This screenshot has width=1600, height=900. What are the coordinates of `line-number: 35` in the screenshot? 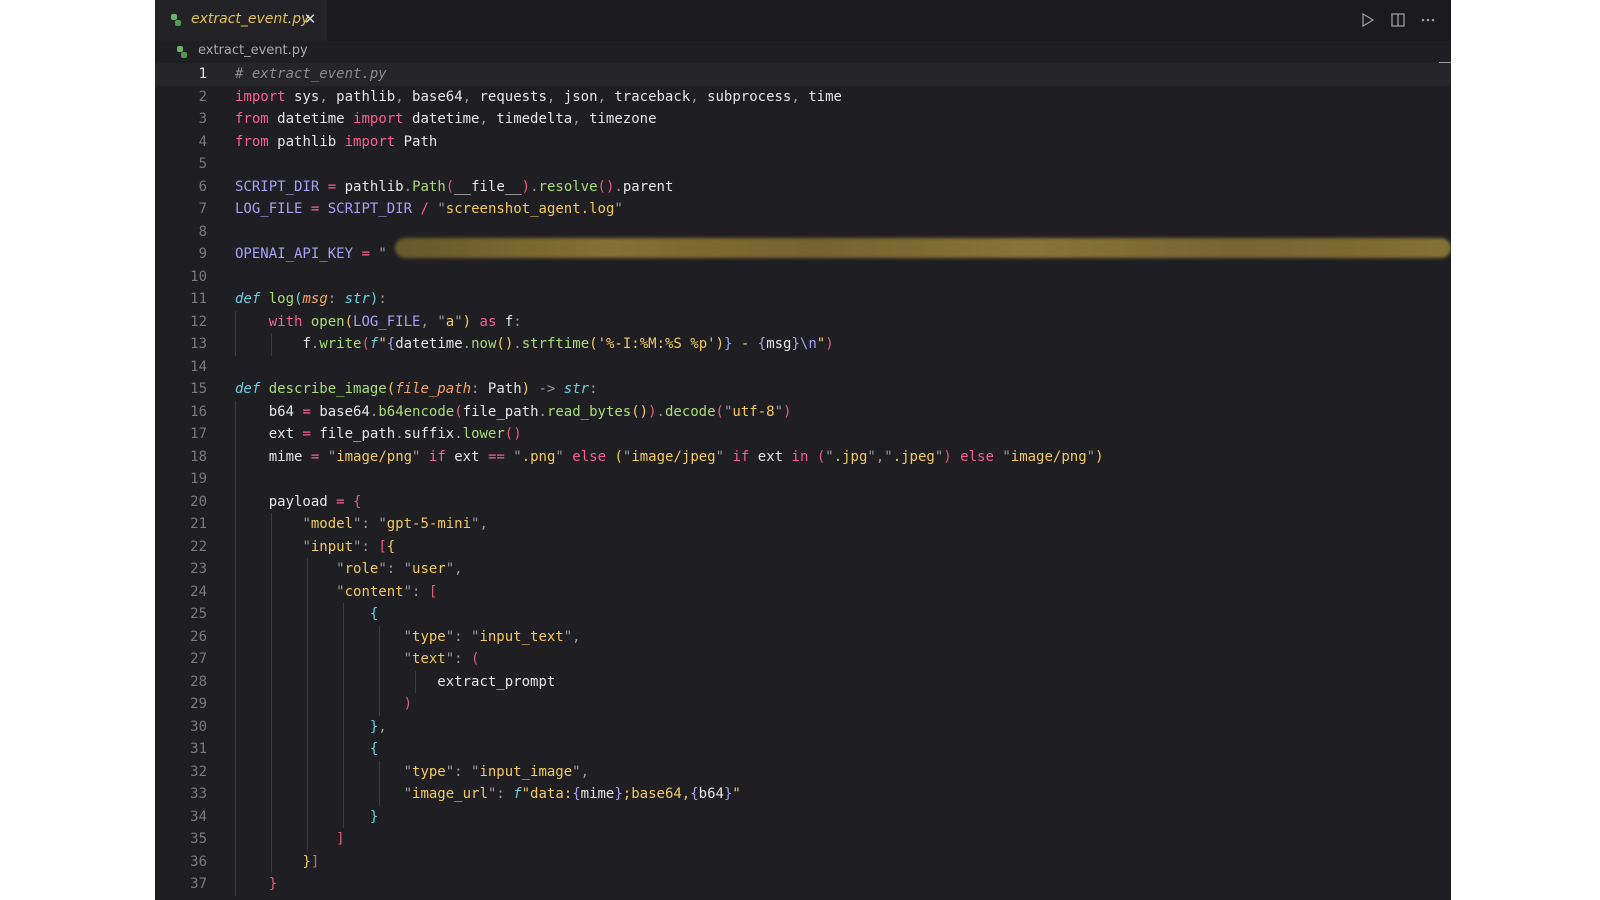 It's located at (198, 839).